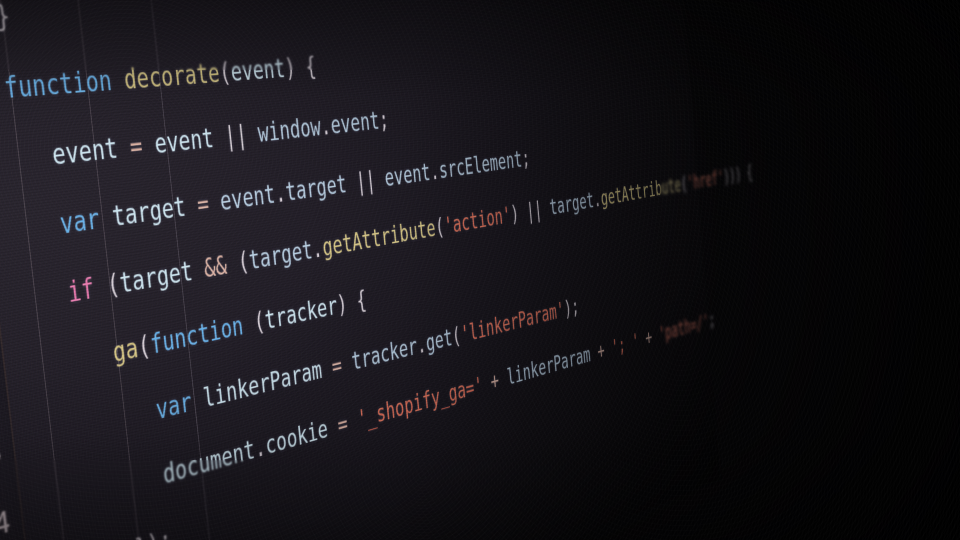 The height and width of the screenshot is (540, 960). Describe the element at coordinates (384, 354) in the screenshot. I see `code-token-prop: tracker` at that location.